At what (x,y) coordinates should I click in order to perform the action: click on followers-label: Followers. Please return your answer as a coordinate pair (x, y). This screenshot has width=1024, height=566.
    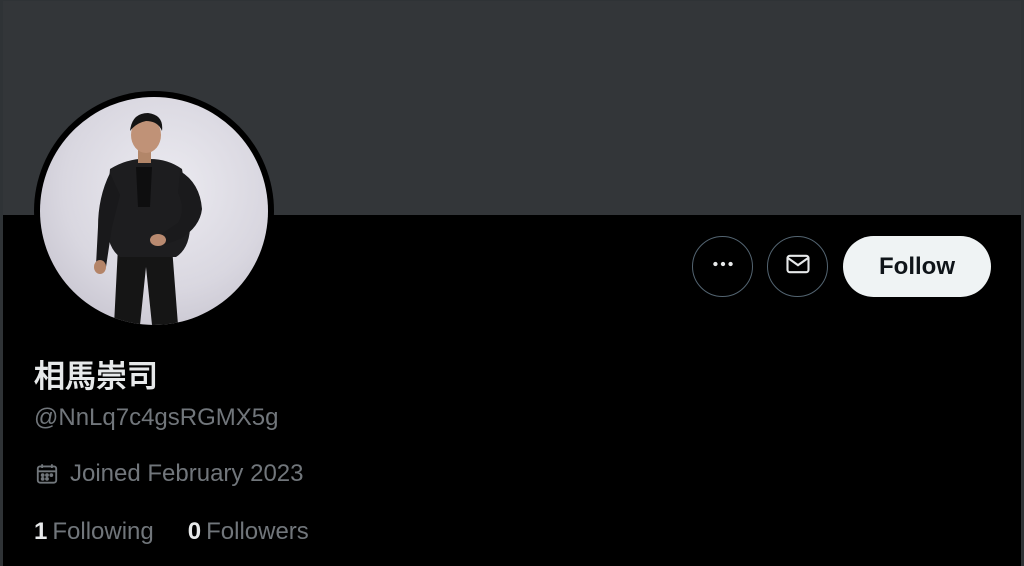
    Looking at the image, I should click on (257, 531).